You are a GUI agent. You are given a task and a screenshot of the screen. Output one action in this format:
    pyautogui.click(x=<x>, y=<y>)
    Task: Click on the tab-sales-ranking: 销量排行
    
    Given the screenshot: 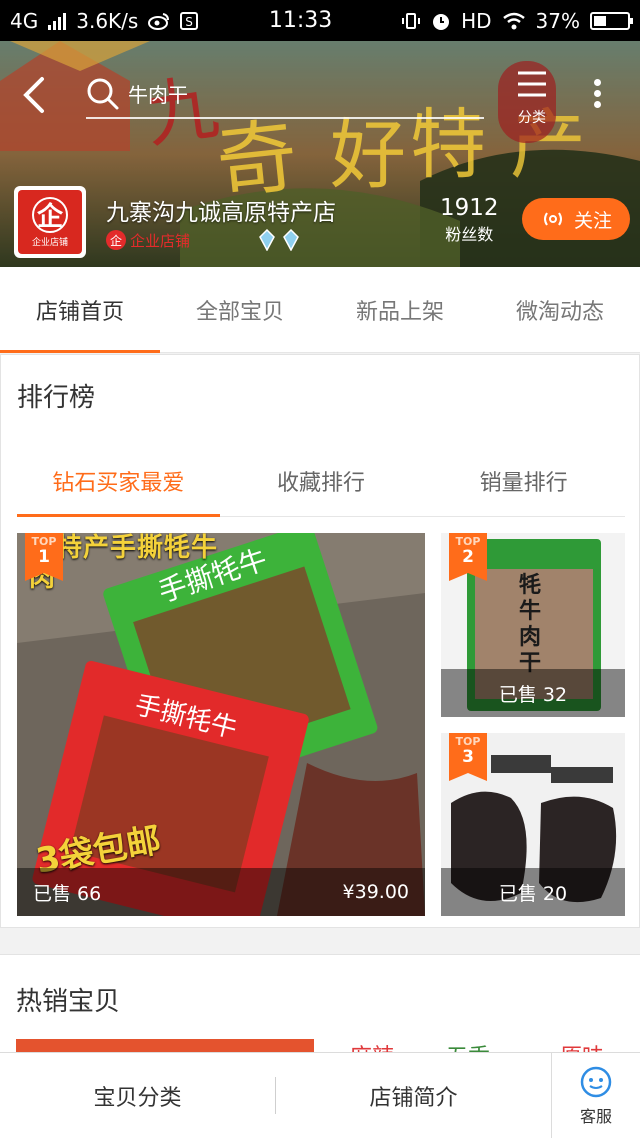 What is the action you would take?
    pyautogui.click(x=523, y=480)
    